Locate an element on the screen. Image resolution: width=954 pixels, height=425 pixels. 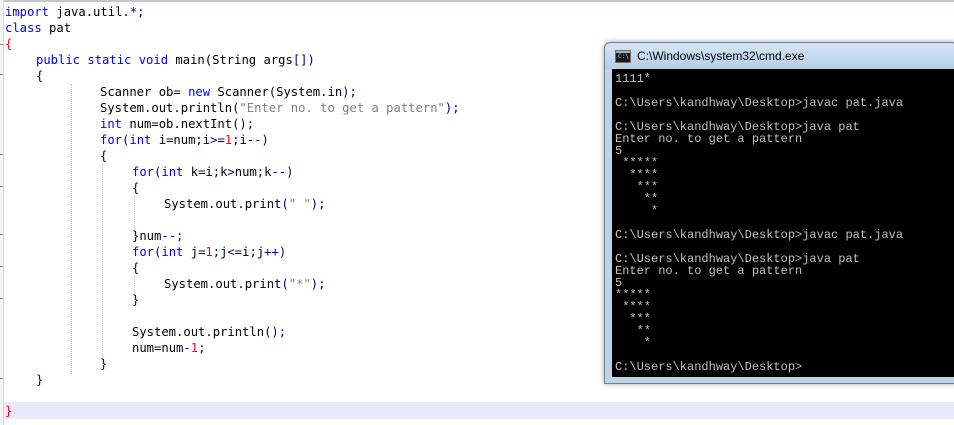
code-line: Scanner ob= new Scanner(System.in); is located at coordinates (228, 92).